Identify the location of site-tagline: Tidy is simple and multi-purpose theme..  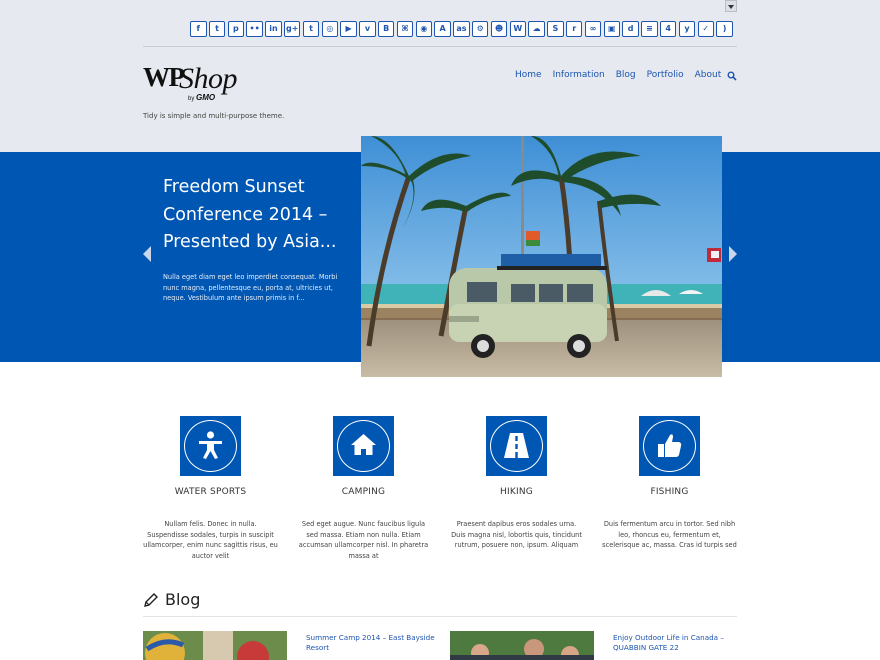
(214, 116).